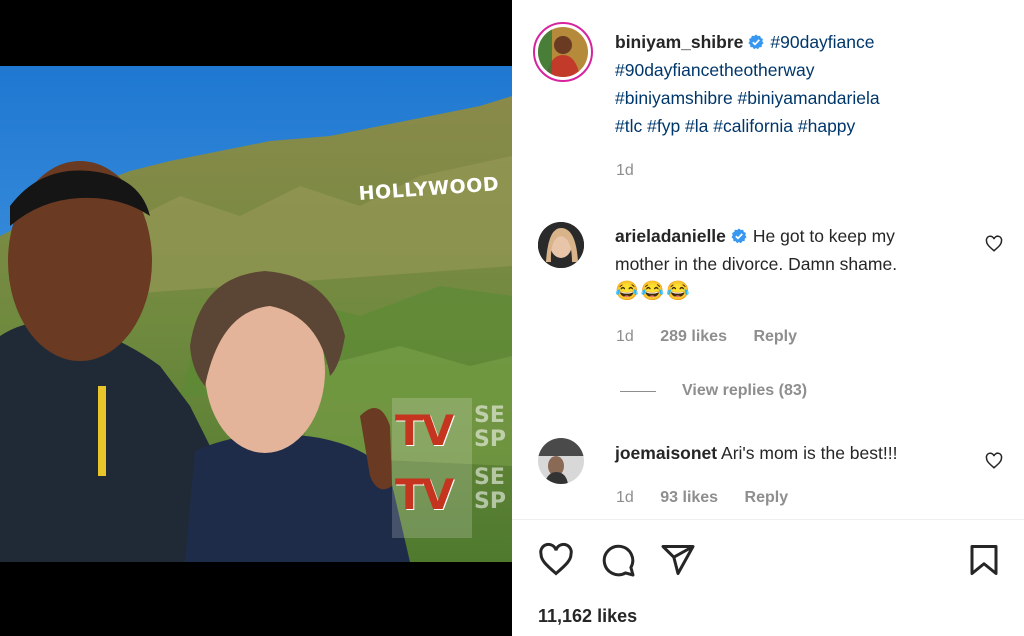 The image size is (1024, 636). What do you see at coordinates (653, 291) in the screenshot?
I see `comment-emoji: 😂😂😂` at bounding box center [653, 291].